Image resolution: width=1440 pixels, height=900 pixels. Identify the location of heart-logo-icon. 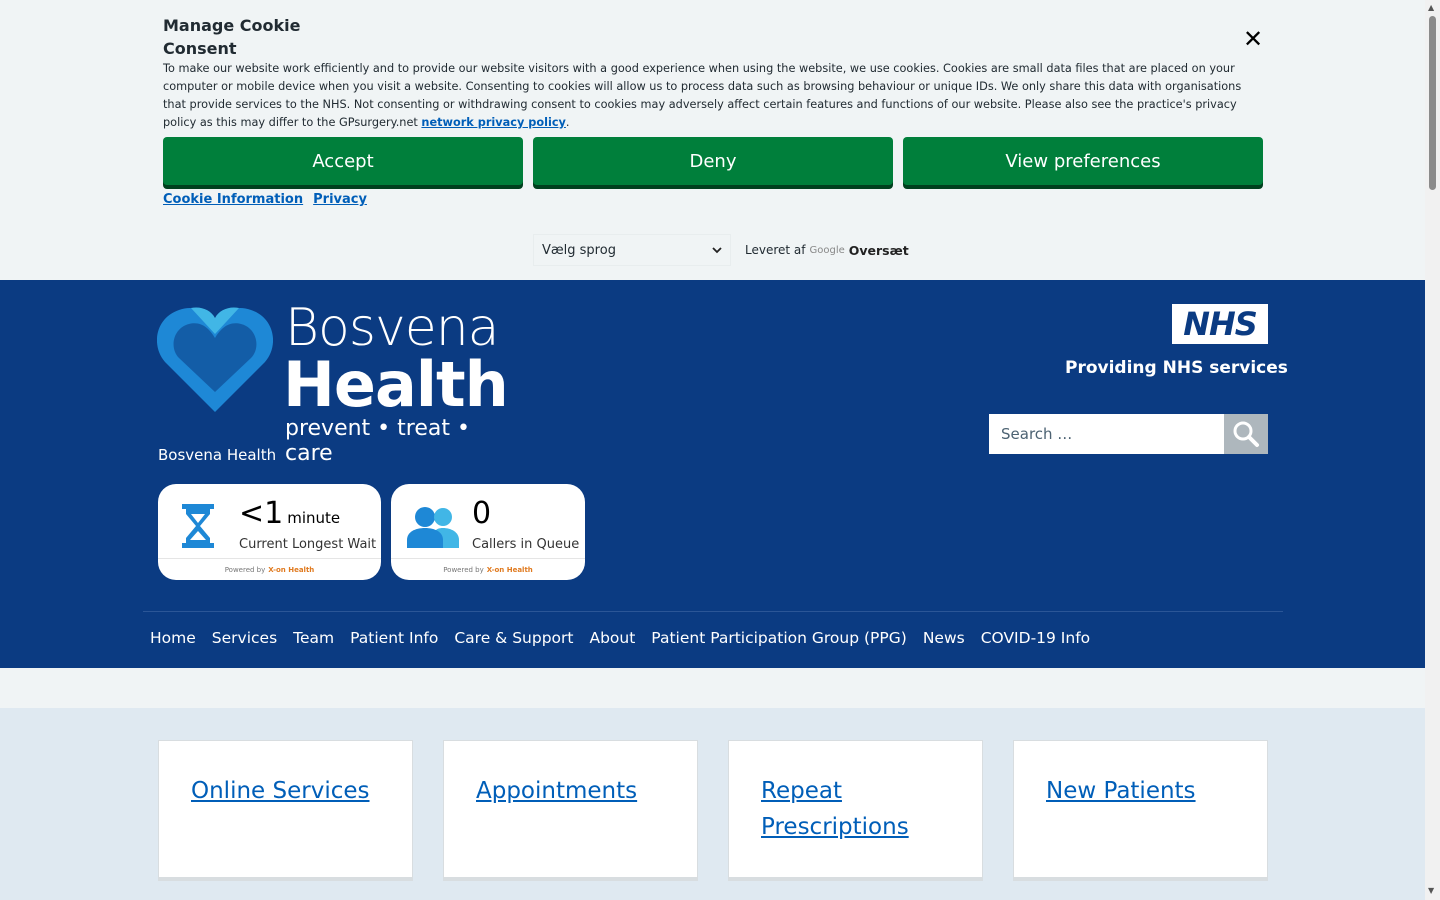
(215, 359).